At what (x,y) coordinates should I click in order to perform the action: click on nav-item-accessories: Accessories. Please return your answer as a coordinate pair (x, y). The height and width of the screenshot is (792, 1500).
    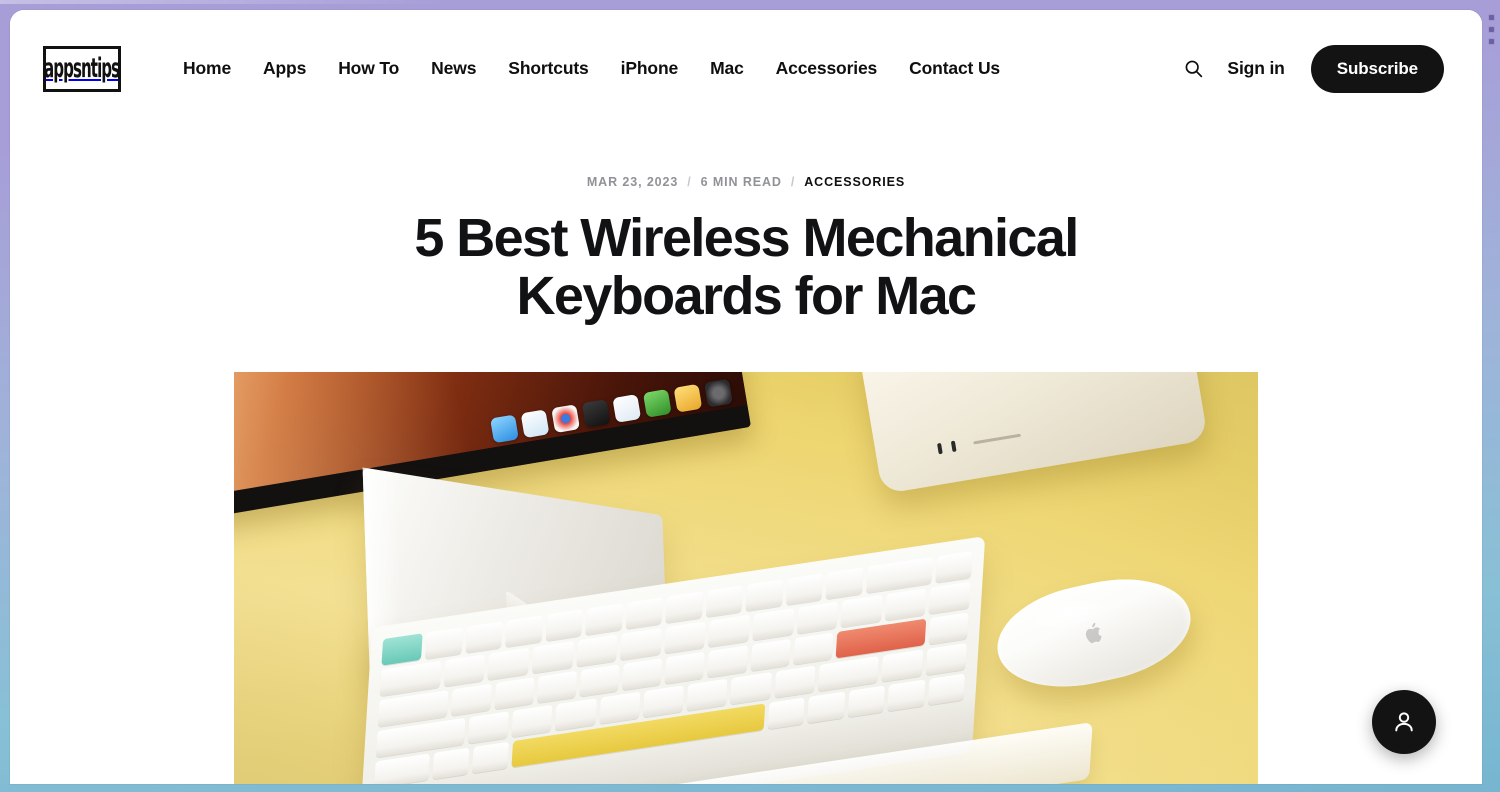
    Looking at the image, I should click on (826, 68).